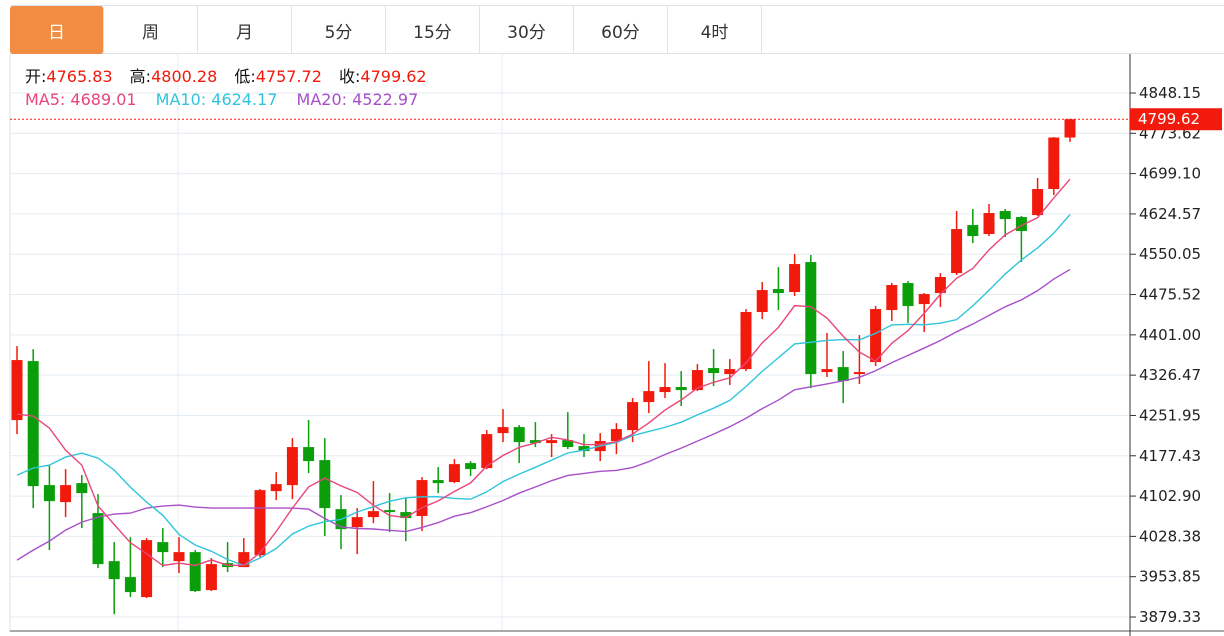  What do you see at coordinates (715, 30) in the screenshot?
I see `tab-4hour: 4时` at bounding box center [715, 30].